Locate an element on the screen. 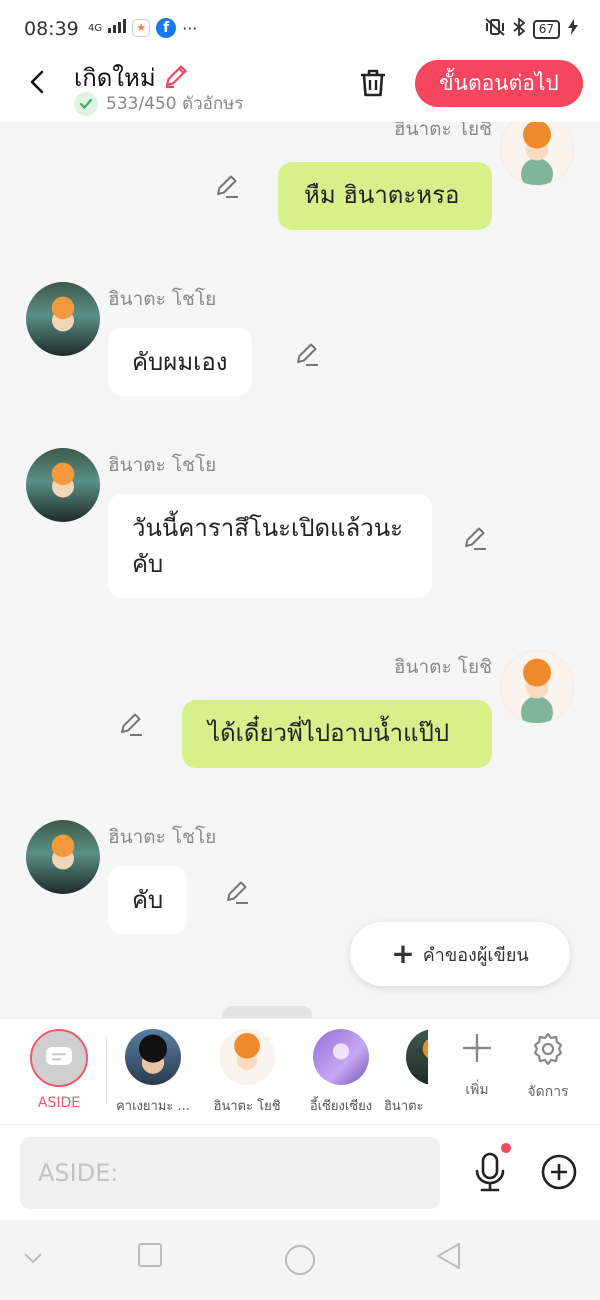 The image size is (600, 1300). add-label: เพิ่ม is located at coordinates (477, 1090).